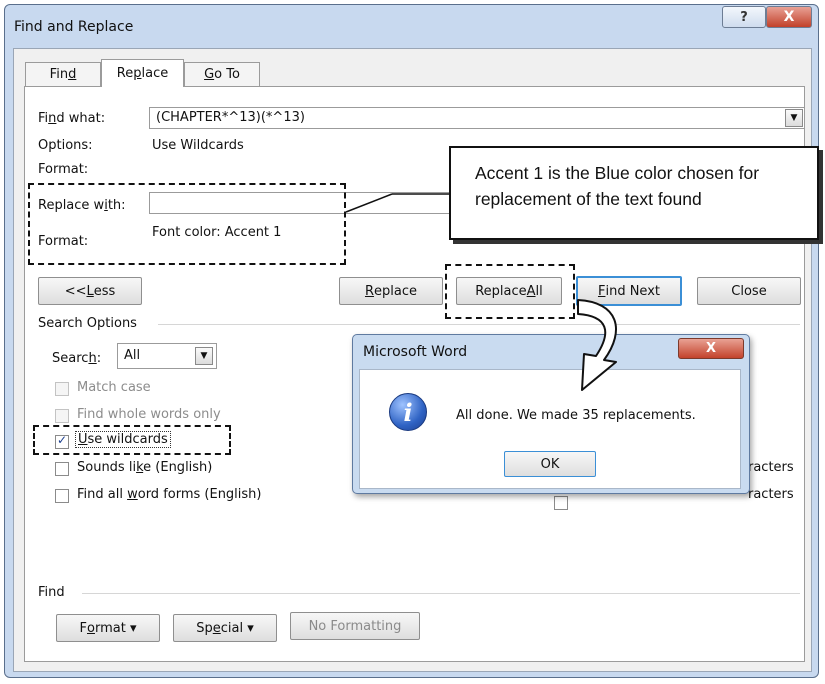 Image resolution: width=825 pixels, height=684 pixels. Describe the element at coordinates (550, 464) in the screenshot. I see `ok-button: OK` at that location.